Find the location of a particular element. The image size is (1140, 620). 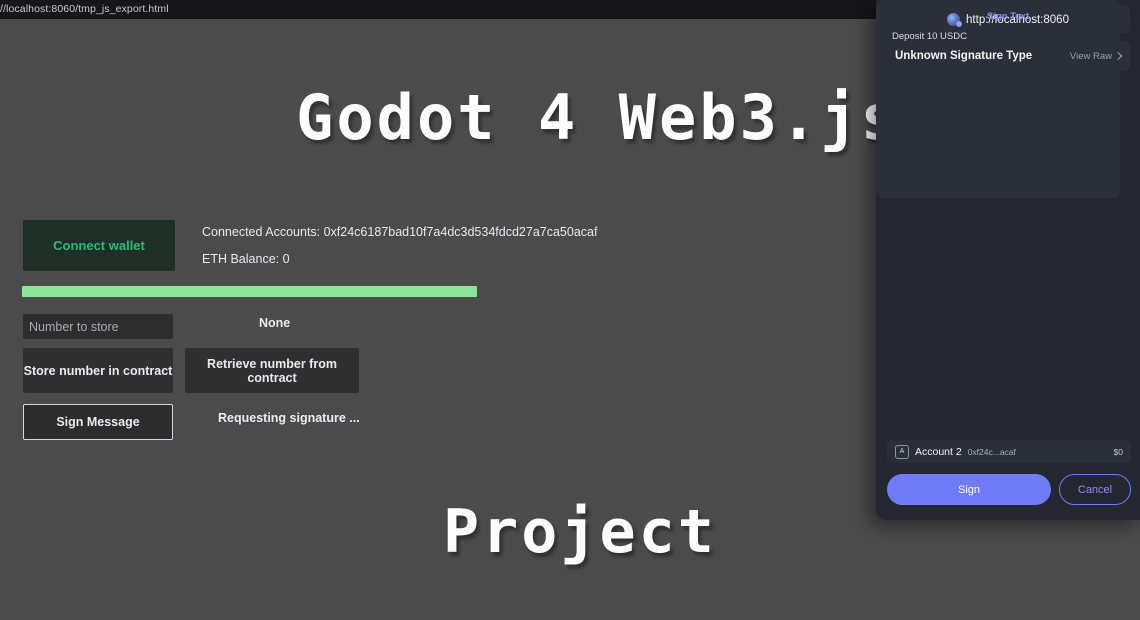

sign-button: Sign is located at coordinates (969, 489).